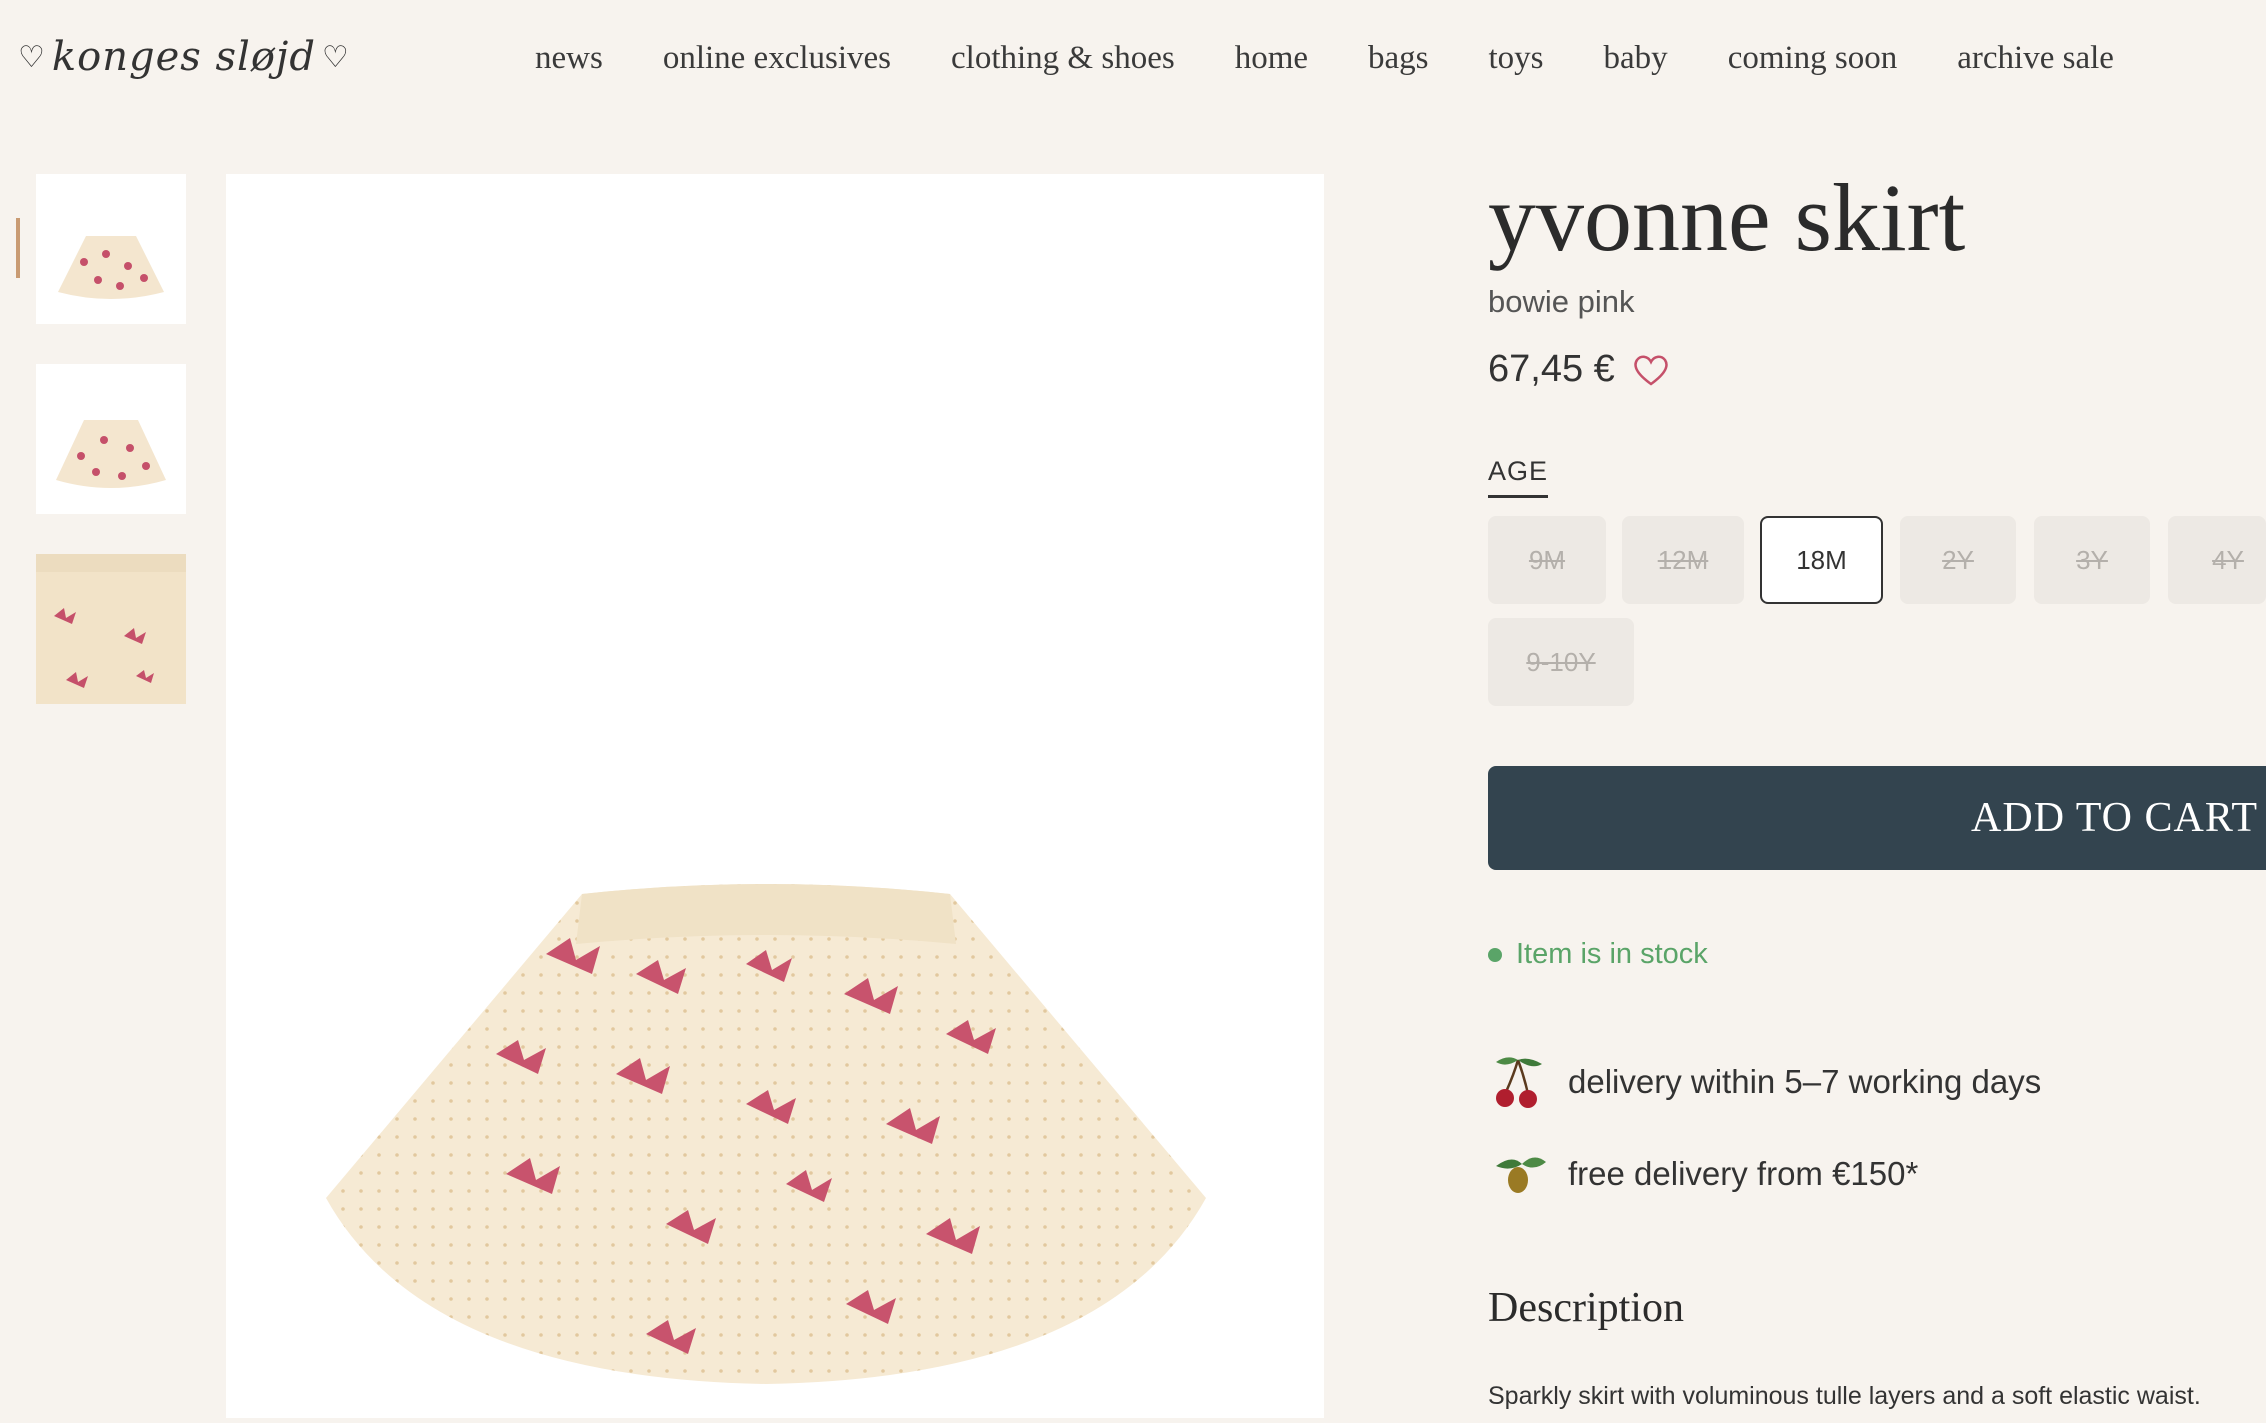 Image resolution: width=2266 pixels, height=1423 pixels. I want to click on delivery-info: delivery within 5–7 working days, so click(1764, 1082).